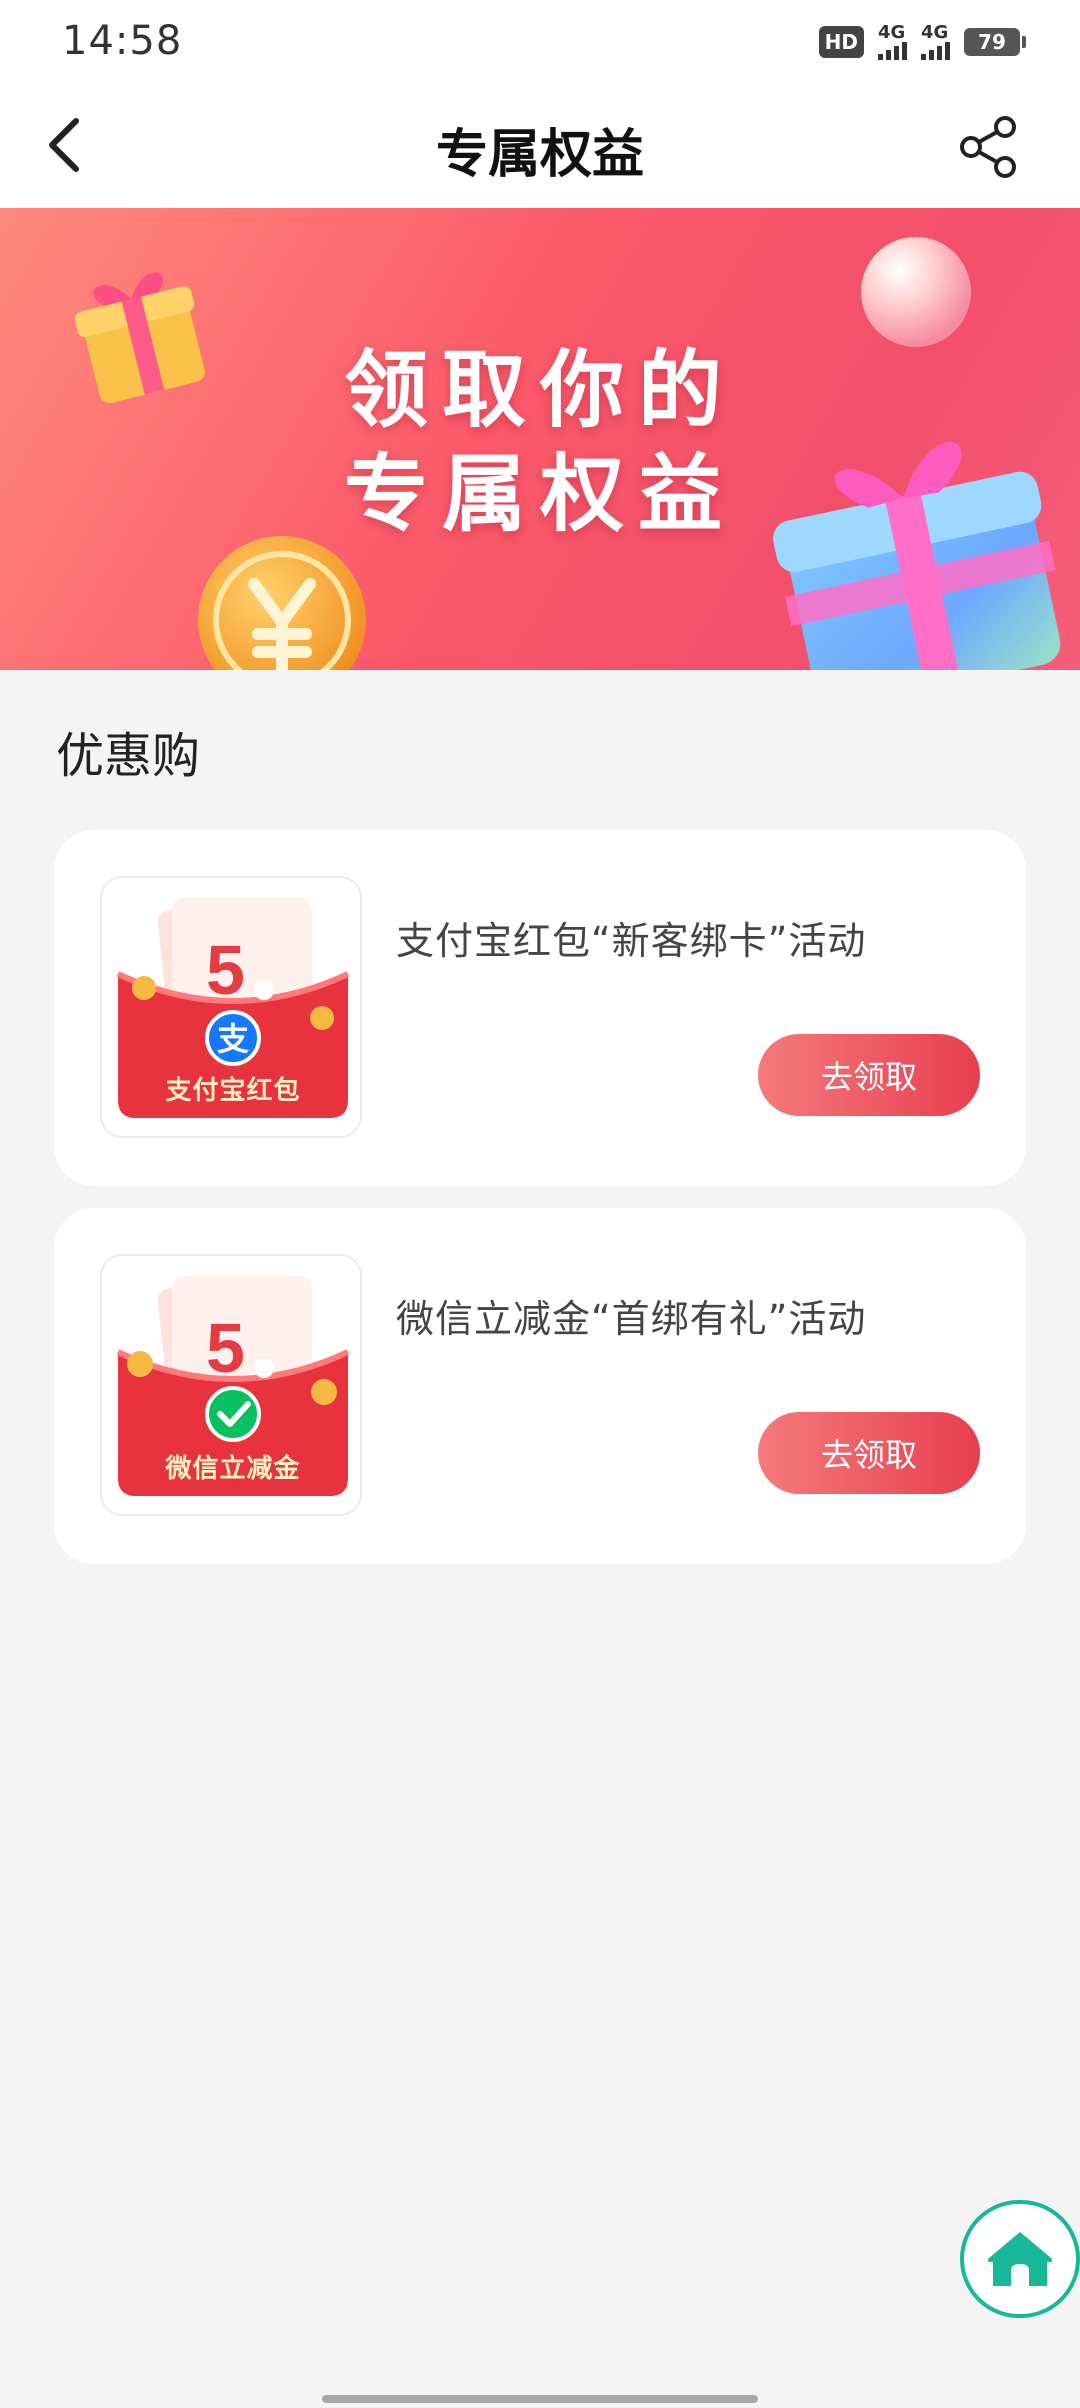 The image size is (1080, 2408). Describe the element at coordinates (233, 1091) in the screenshot. I see `thumb-label: 支付宝红包` at that location.